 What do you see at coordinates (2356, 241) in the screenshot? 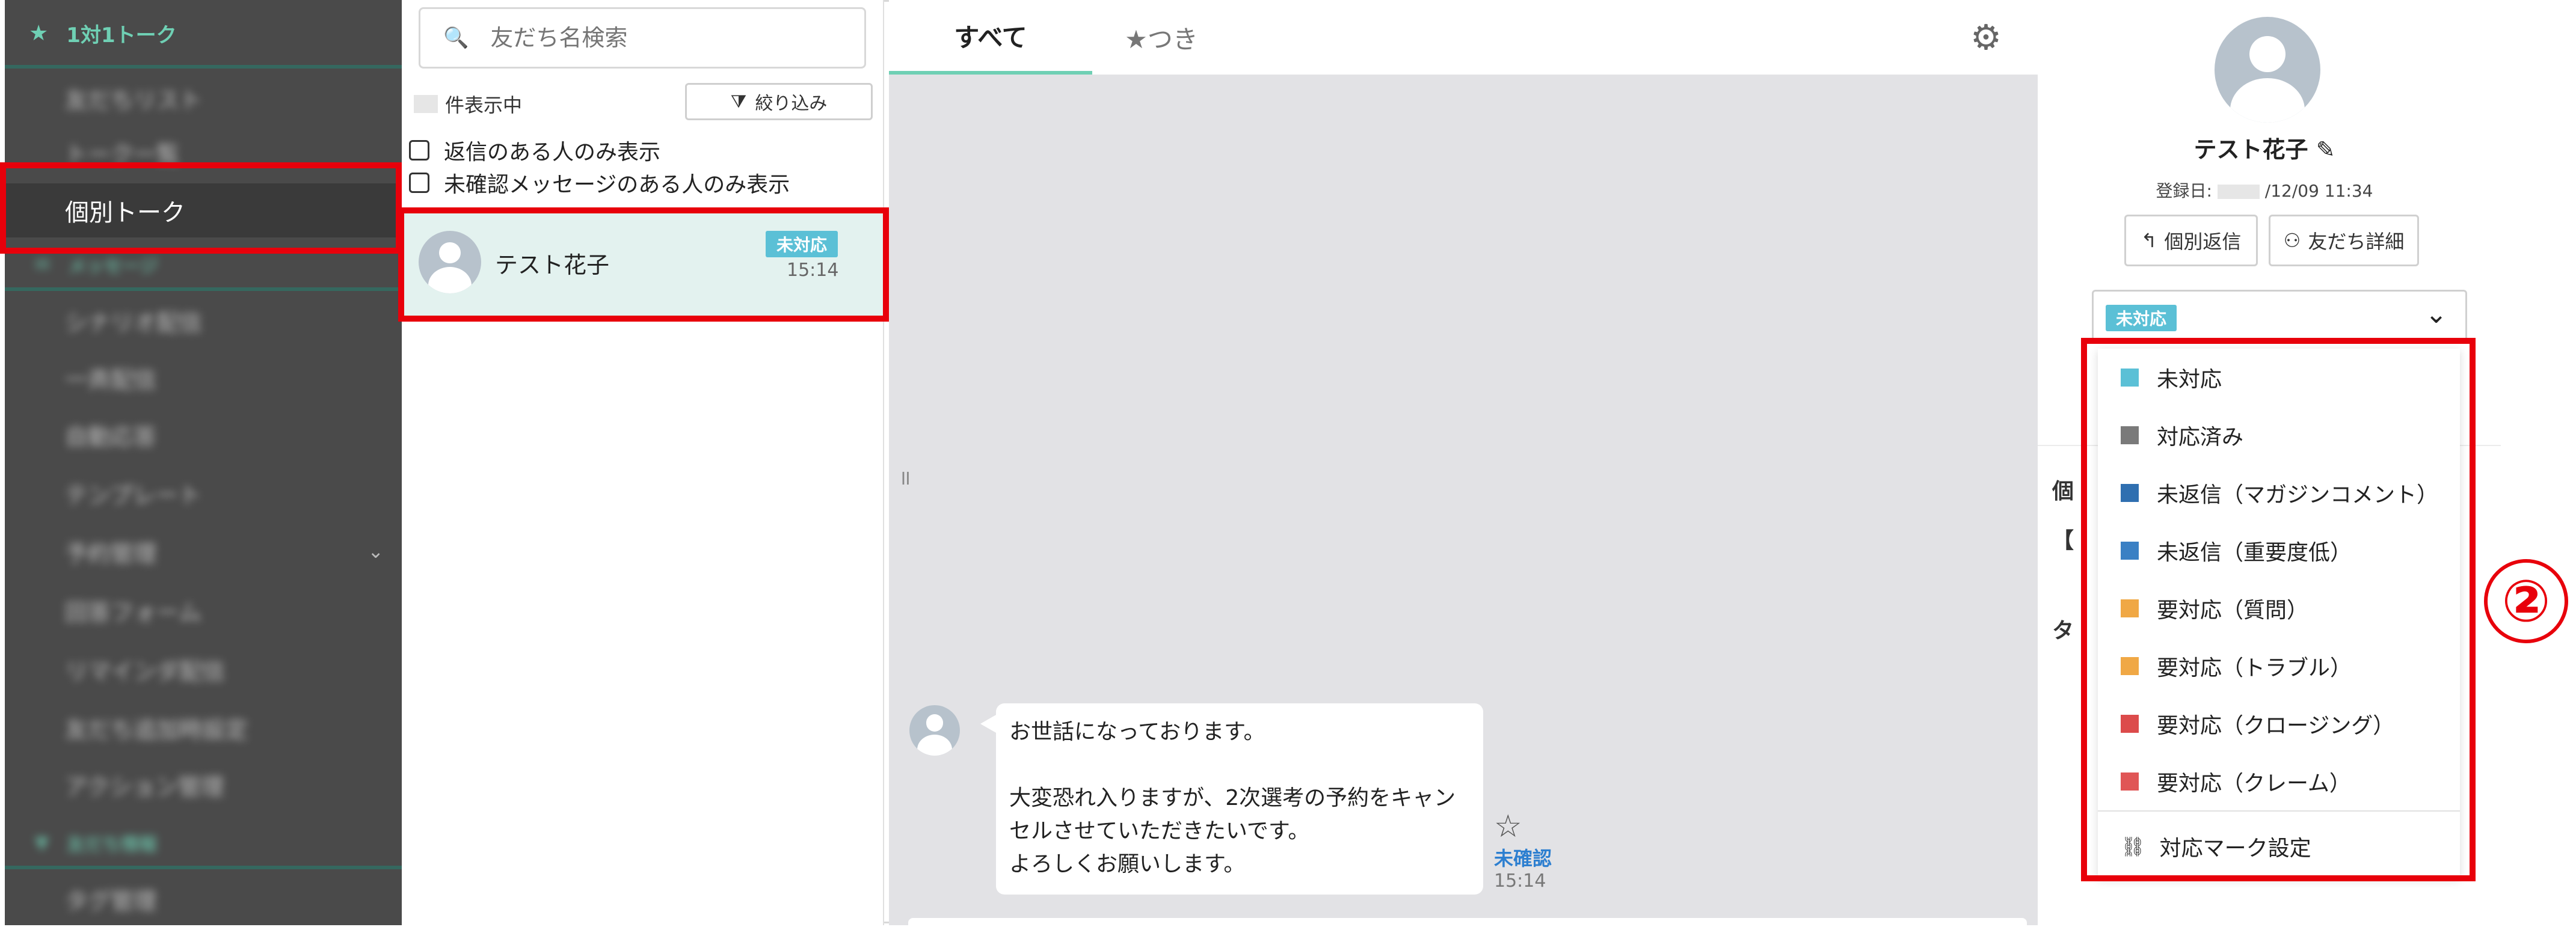
I see `friend-detail-button-label: 友だち詳細` at bounding box center [2356, 241].